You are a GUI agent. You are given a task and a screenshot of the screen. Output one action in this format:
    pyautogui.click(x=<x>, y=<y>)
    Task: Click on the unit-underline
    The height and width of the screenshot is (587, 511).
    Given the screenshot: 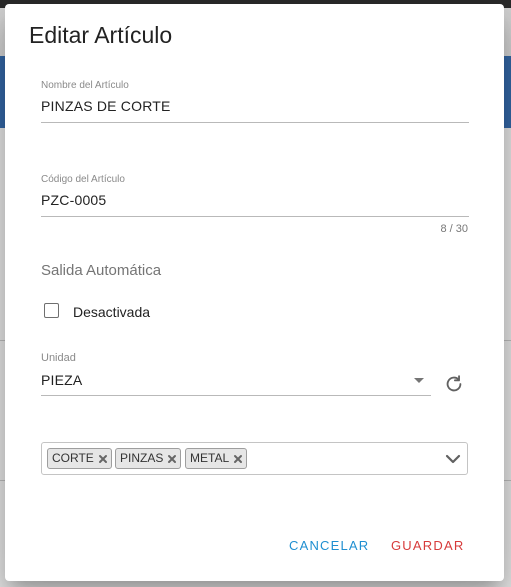 What is the action you would take?
    pyautogui.click(x=236, y=395)
    